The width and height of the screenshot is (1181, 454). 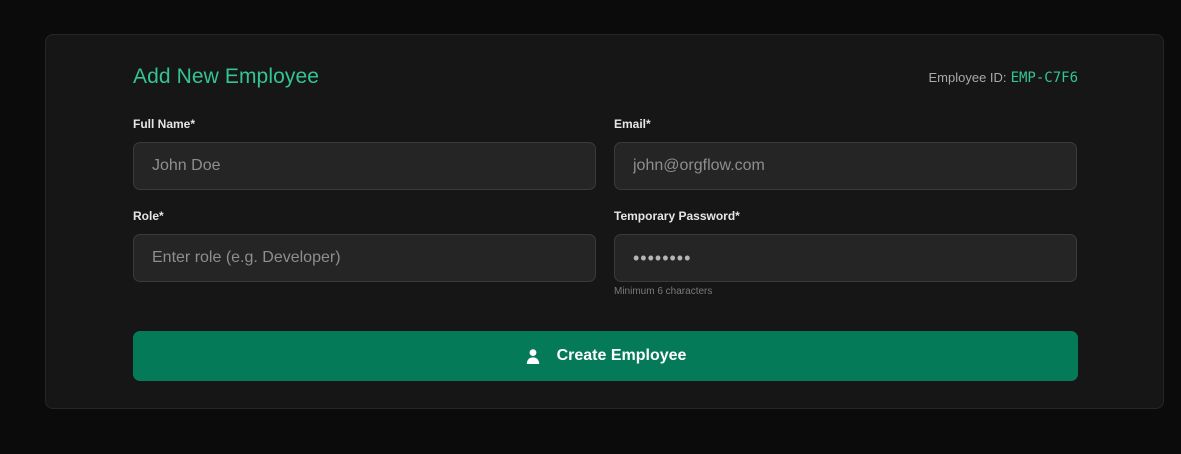 I want to click on user-icon, so click(x=532, y=356).